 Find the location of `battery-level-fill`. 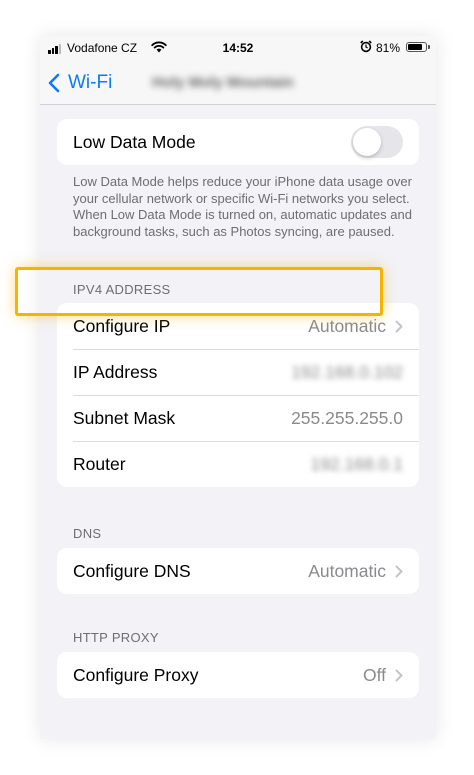

battery-level-fill is located at coordinates (415, 47).